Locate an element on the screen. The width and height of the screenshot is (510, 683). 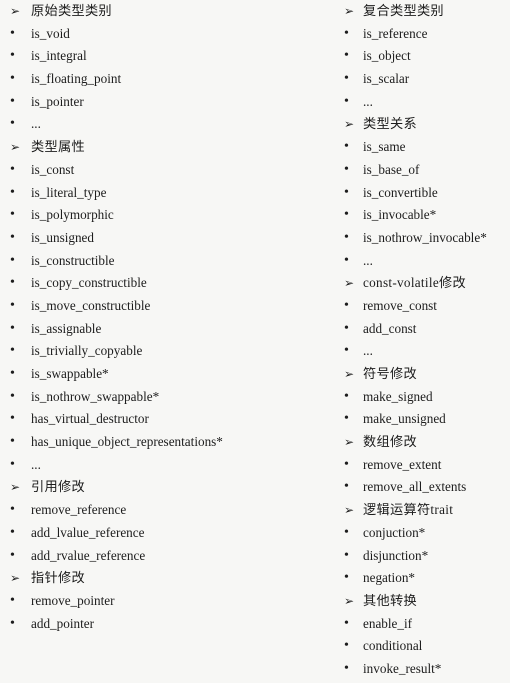
list-item-label: is_integral is located at coordinates (59, 56).